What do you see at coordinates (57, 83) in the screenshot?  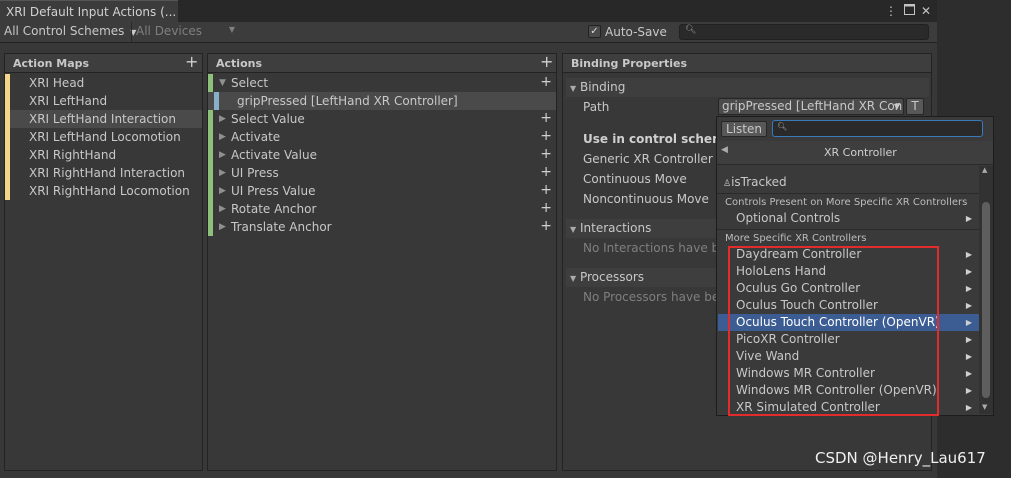 I see `action-map-label: XRI Head` at bounding box center [57, 83].